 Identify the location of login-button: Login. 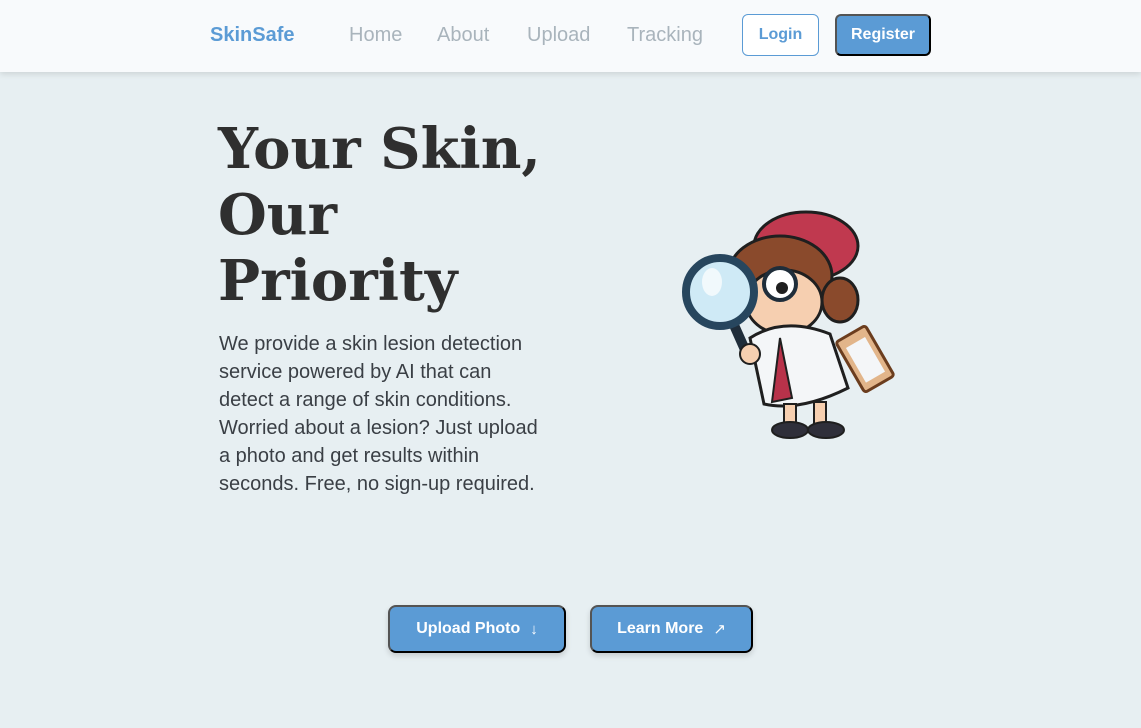
(780, 35).